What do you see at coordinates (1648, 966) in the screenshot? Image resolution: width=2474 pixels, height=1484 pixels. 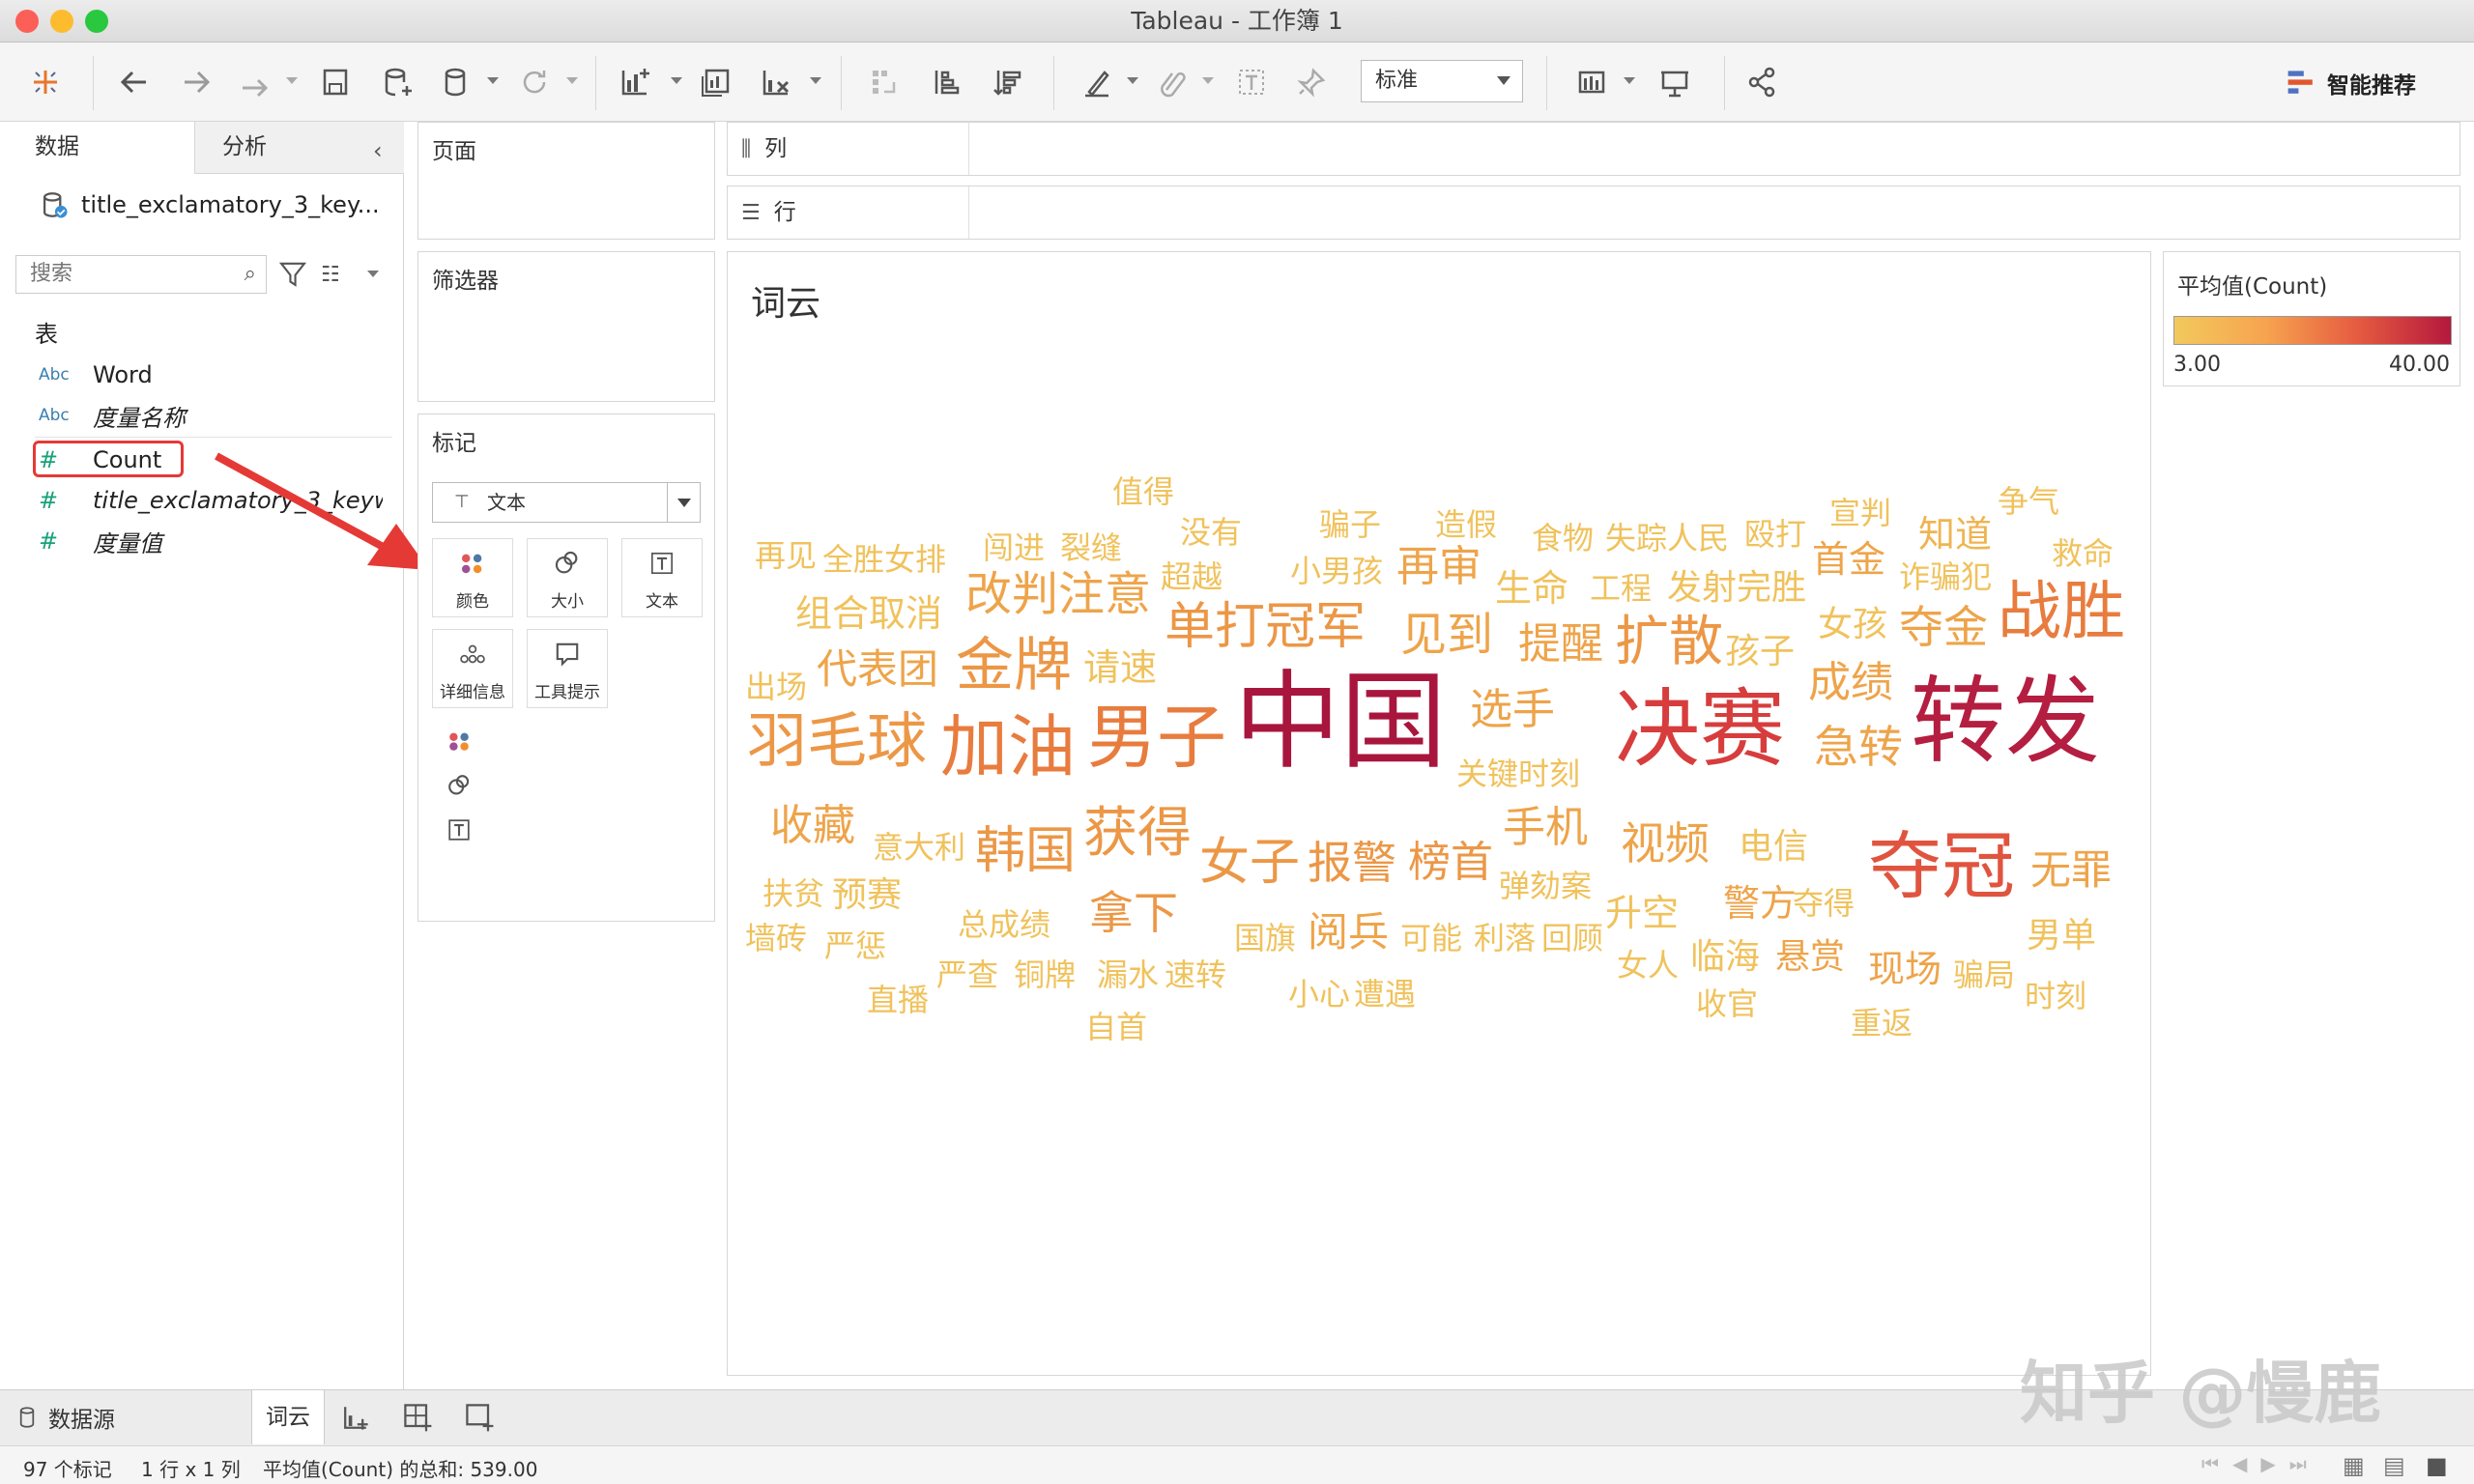 I see `cloud-word: 女人` at bounding box center [1648, 966].